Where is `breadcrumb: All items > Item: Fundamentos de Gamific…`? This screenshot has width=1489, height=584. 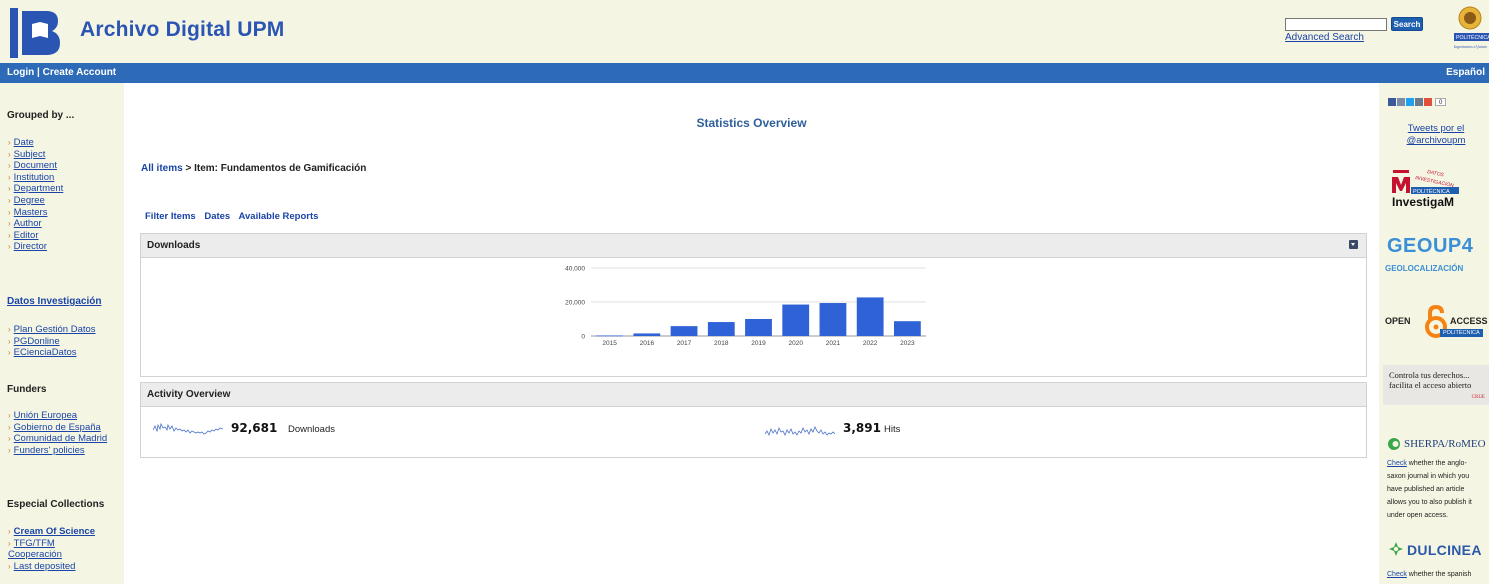
breadcrumb: All items > Item: Fundamentos de Gamific… is located at coordinates (253, 168).